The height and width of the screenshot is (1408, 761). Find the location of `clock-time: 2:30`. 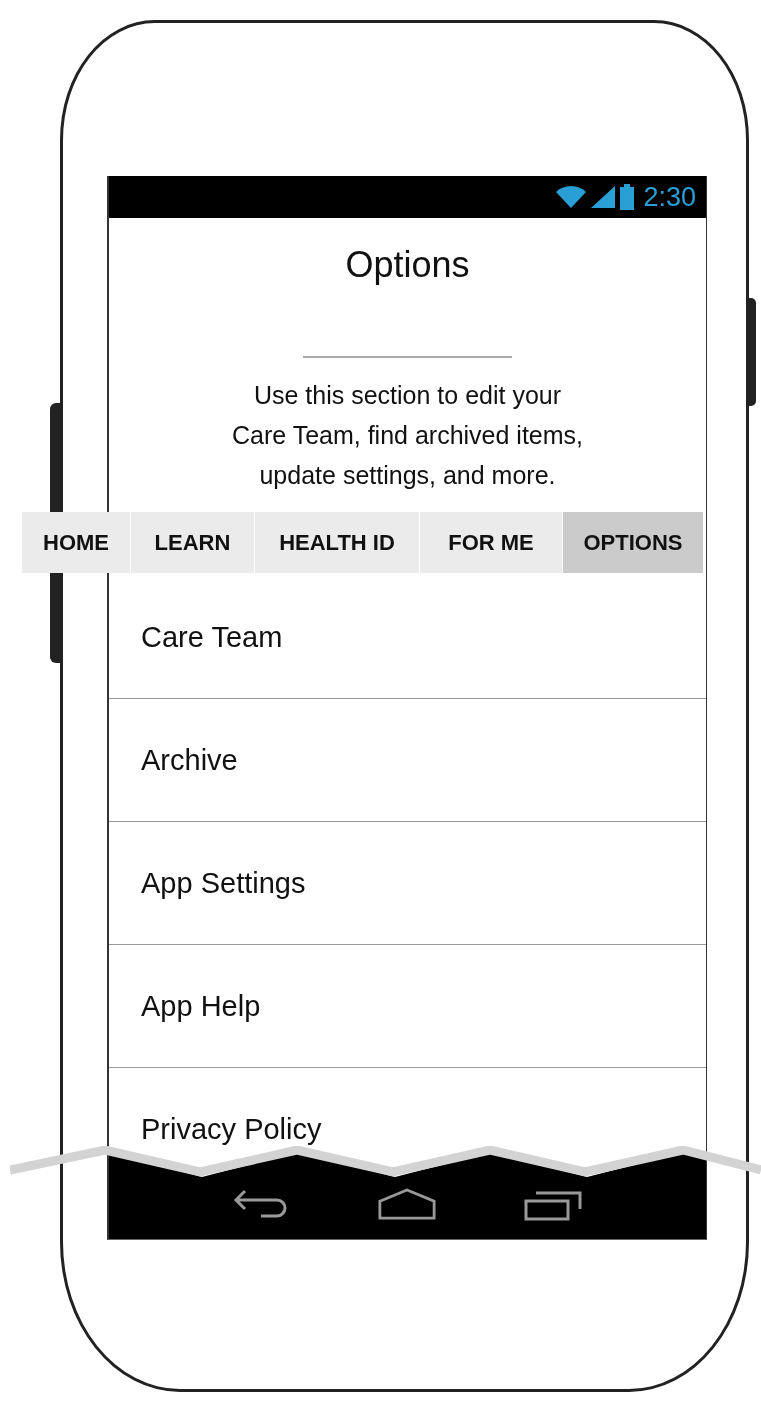

clock-time: 2:30 is located at coordinates (669, 197).